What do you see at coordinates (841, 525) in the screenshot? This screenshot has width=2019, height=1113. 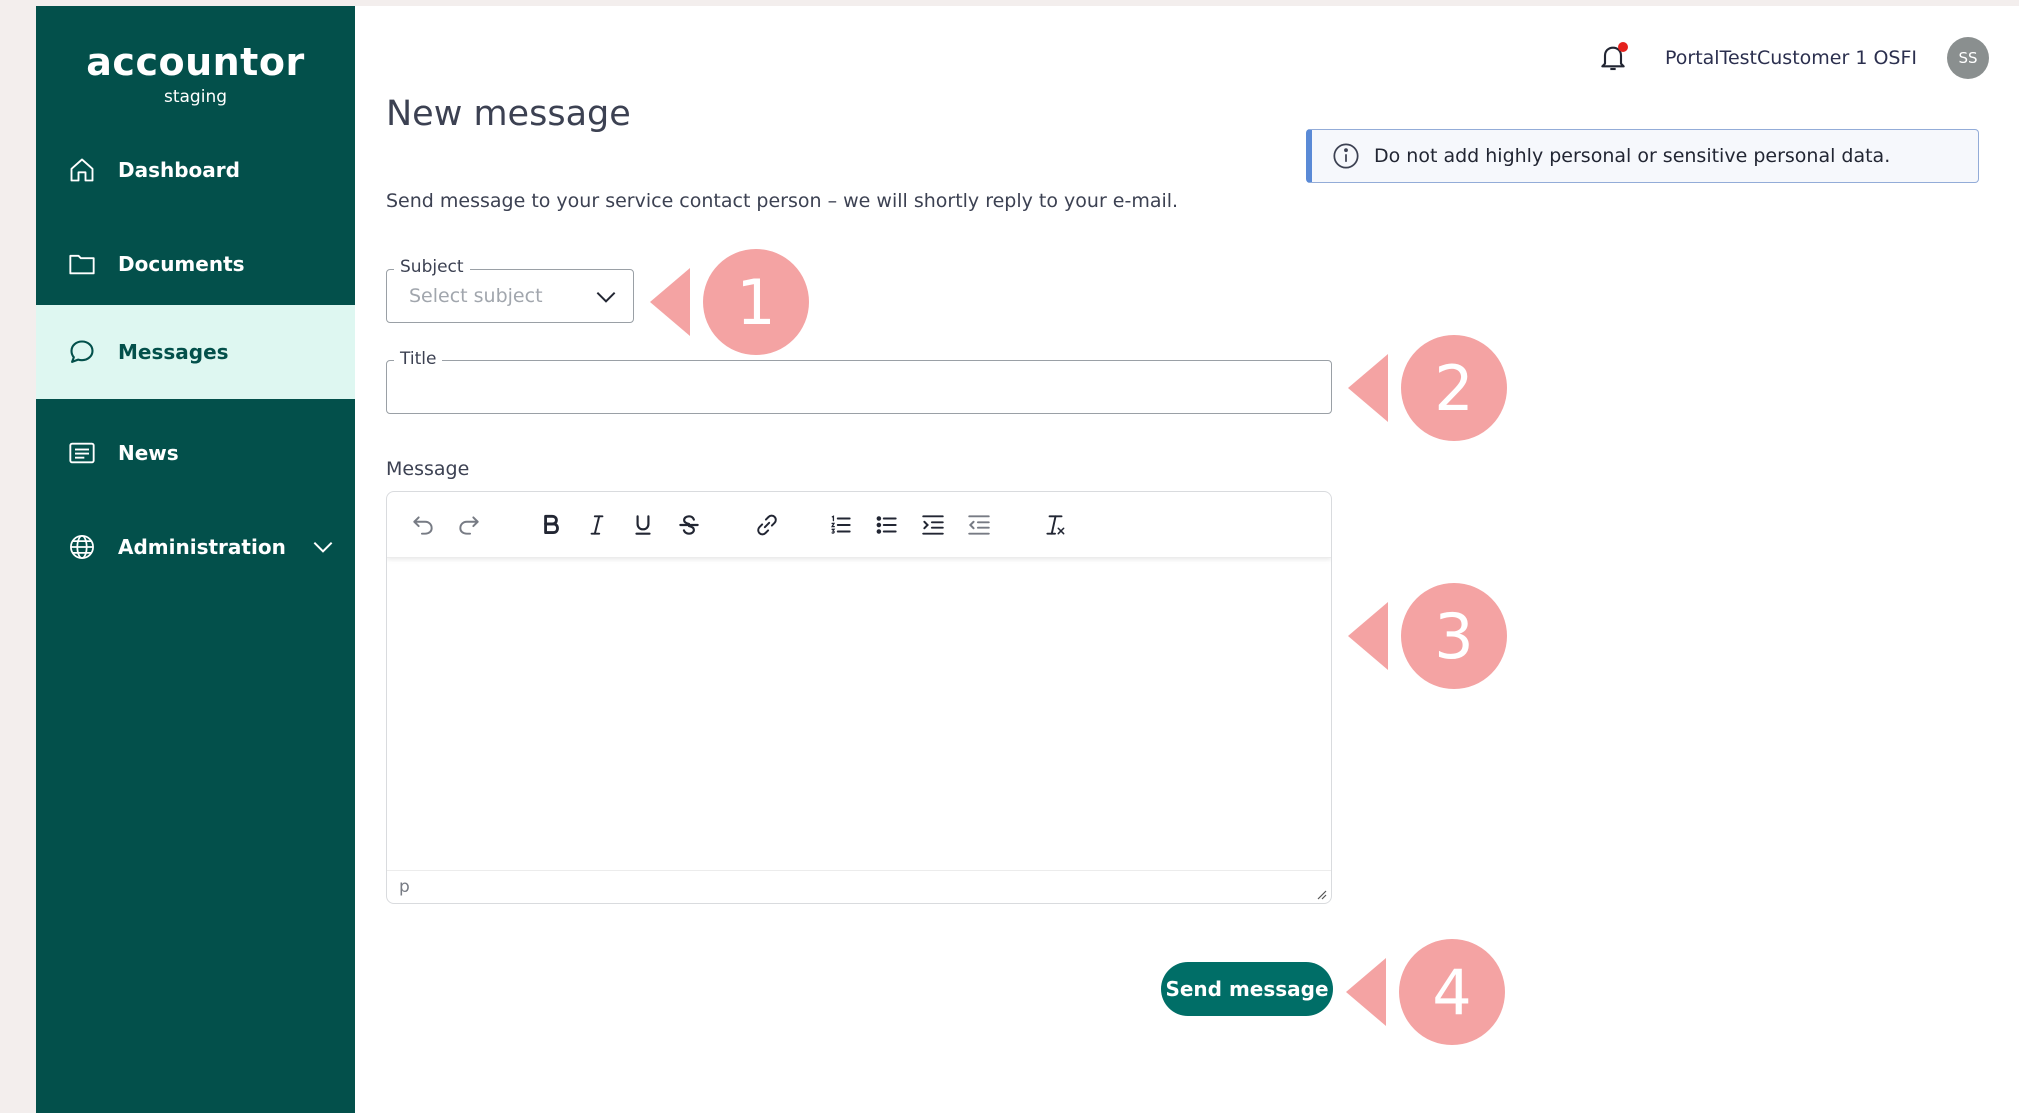 I see `numbered-list-icon` at bounding box center [841, 525].